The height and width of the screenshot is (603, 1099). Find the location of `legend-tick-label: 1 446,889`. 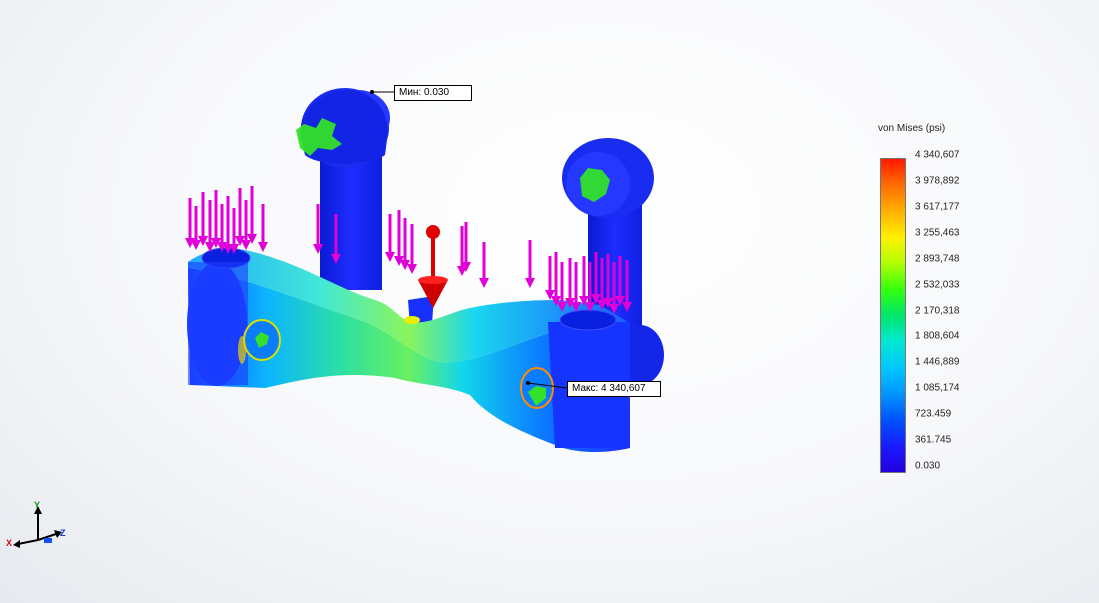

legend-tick-label: 1 446,889 is located at coordinates (937, 362).